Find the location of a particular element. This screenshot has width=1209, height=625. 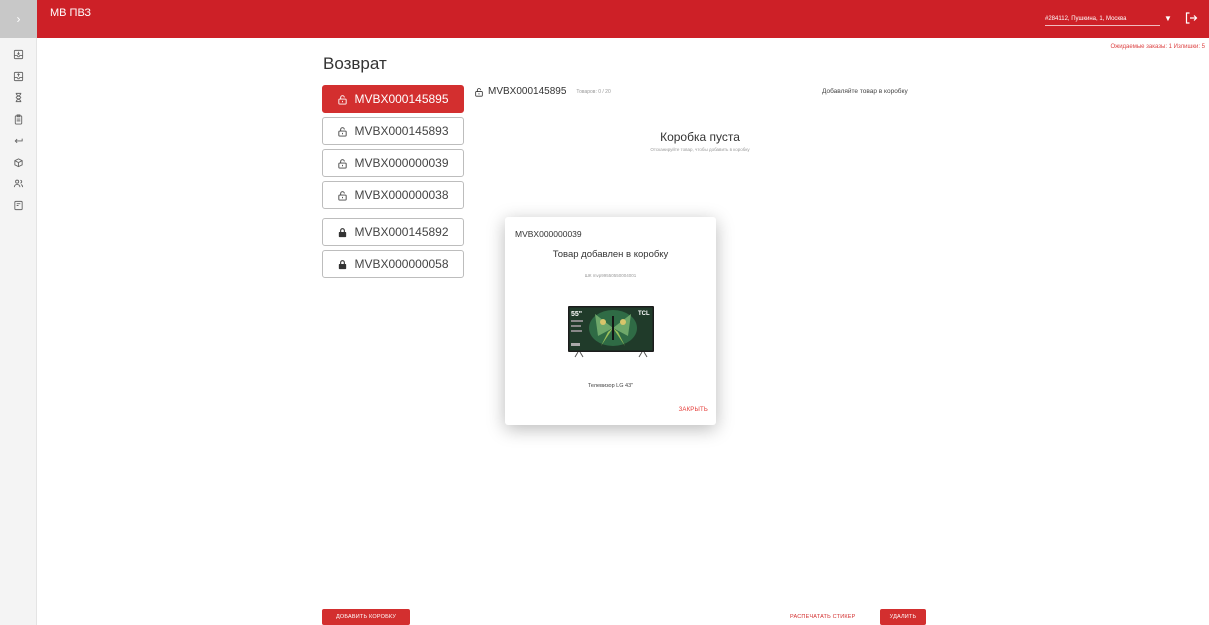

dialog-box-code: MVBX000000039 is located at coordinates (548, 234).